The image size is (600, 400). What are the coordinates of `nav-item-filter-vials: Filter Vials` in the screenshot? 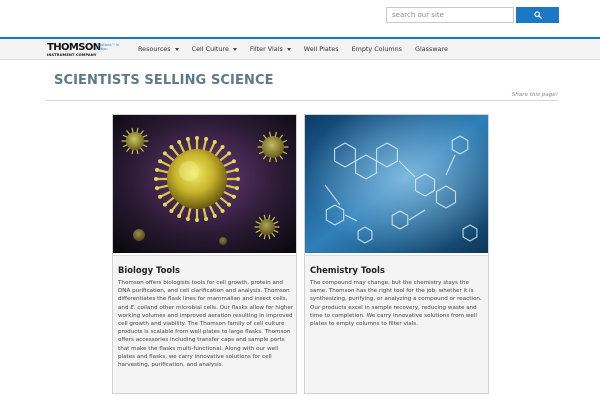 It's located at (270, 49).